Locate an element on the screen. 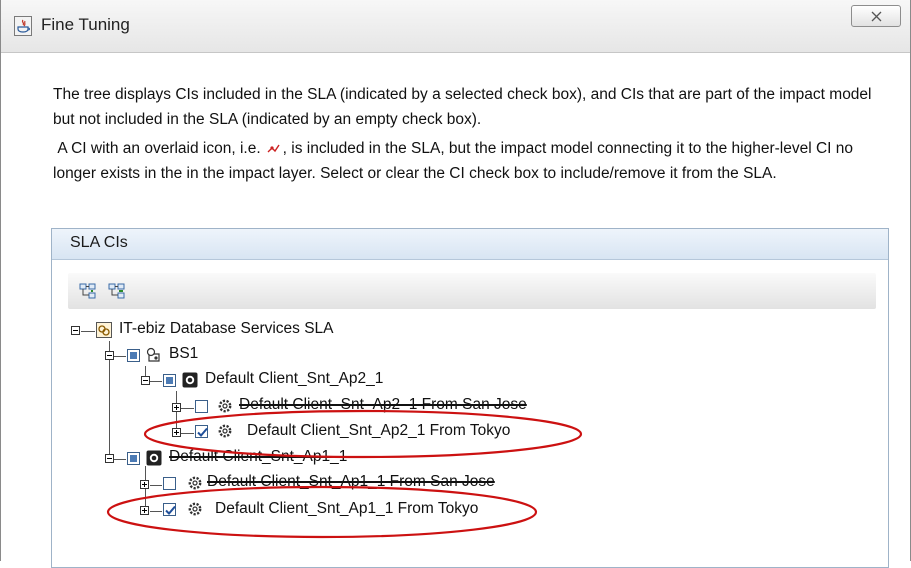 This screenshot has height=568, width=911. annotation-ellipse-ap2-tokyo is located at coordinates (363, 434).